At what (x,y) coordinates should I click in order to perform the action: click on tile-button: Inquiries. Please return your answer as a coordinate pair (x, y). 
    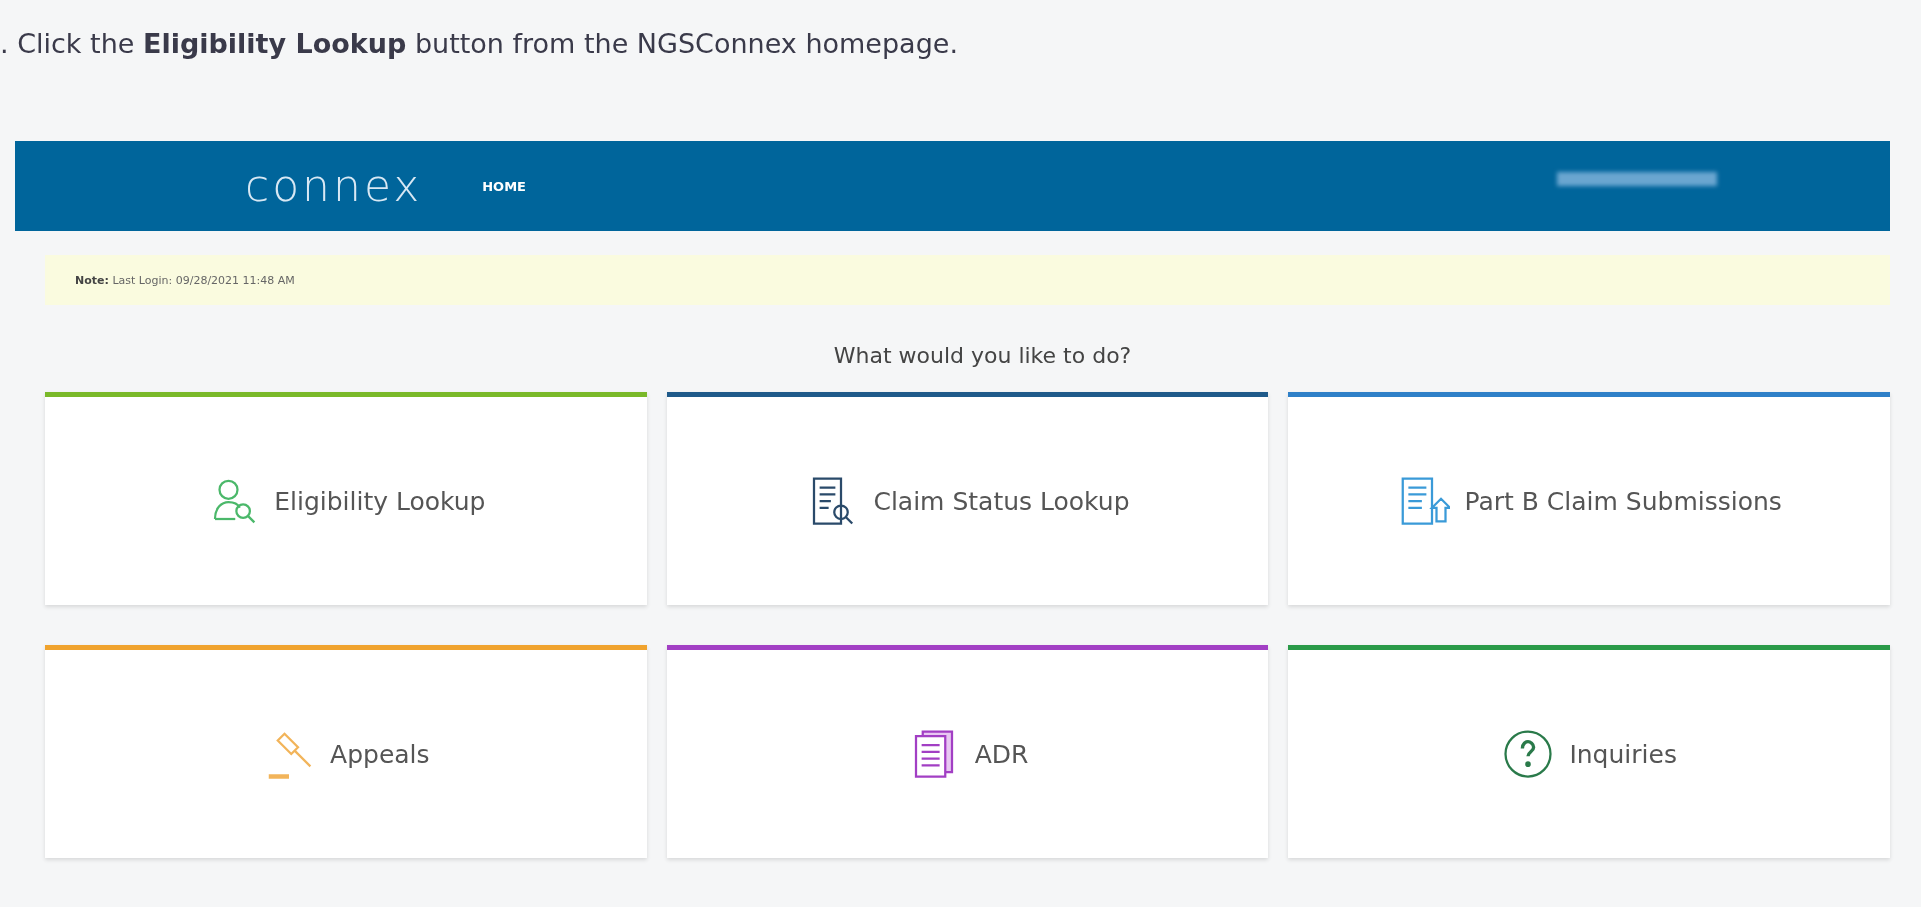
    Looking at the image, I should click on (1589, 751).